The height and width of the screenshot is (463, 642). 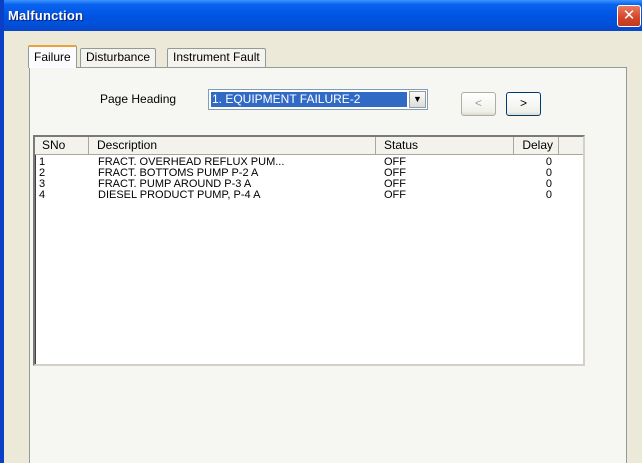 What do you see at coordinates (523, 104) in the screenshot?
I see `next-page-button: >` at bounding box center [523, 104].